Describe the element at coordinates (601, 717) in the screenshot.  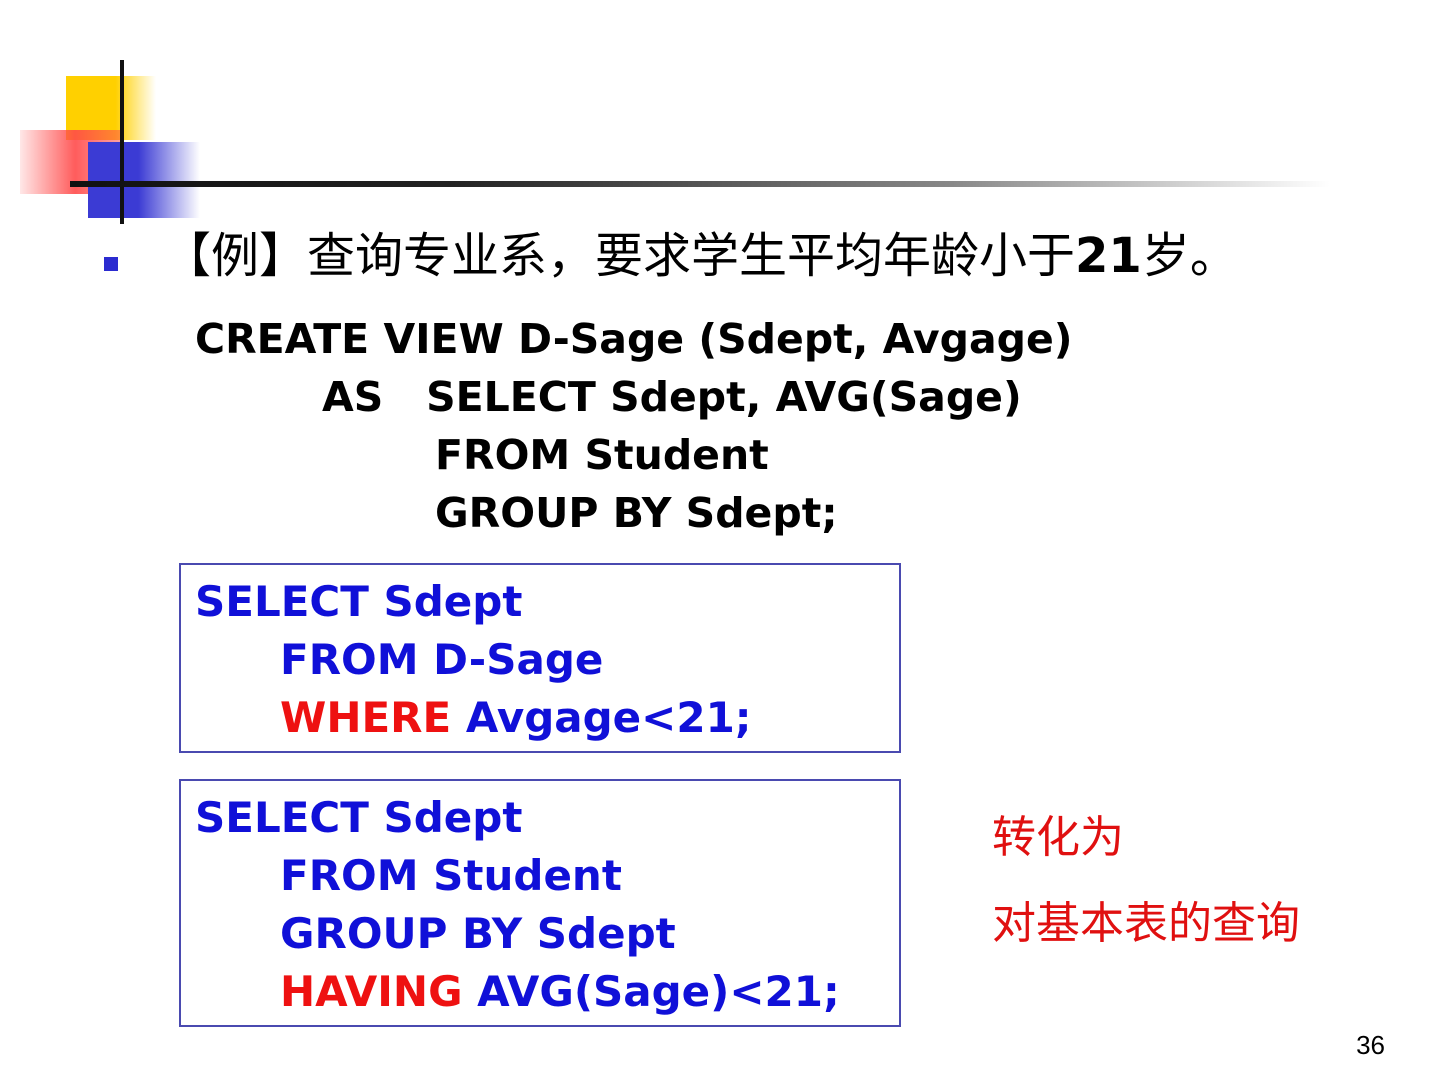
I see `where-condition: Avgage<21;` at that location.